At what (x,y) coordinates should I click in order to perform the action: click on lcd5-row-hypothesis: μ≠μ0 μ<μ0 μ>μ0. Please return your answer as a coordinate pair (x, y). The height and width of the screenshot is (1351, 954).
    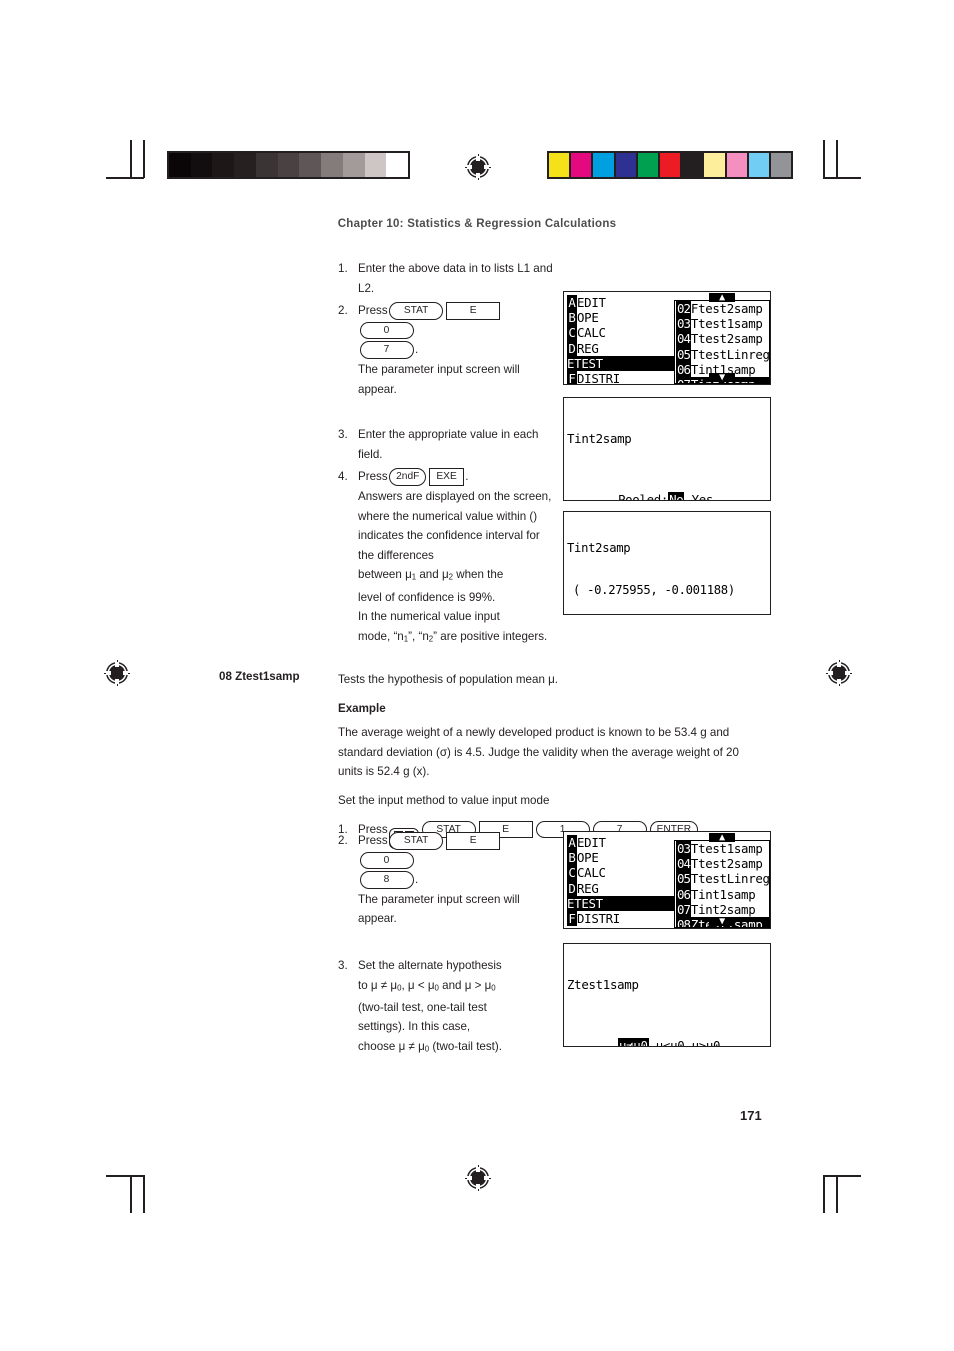
    Looking at the image, I should click on (668, 1034).